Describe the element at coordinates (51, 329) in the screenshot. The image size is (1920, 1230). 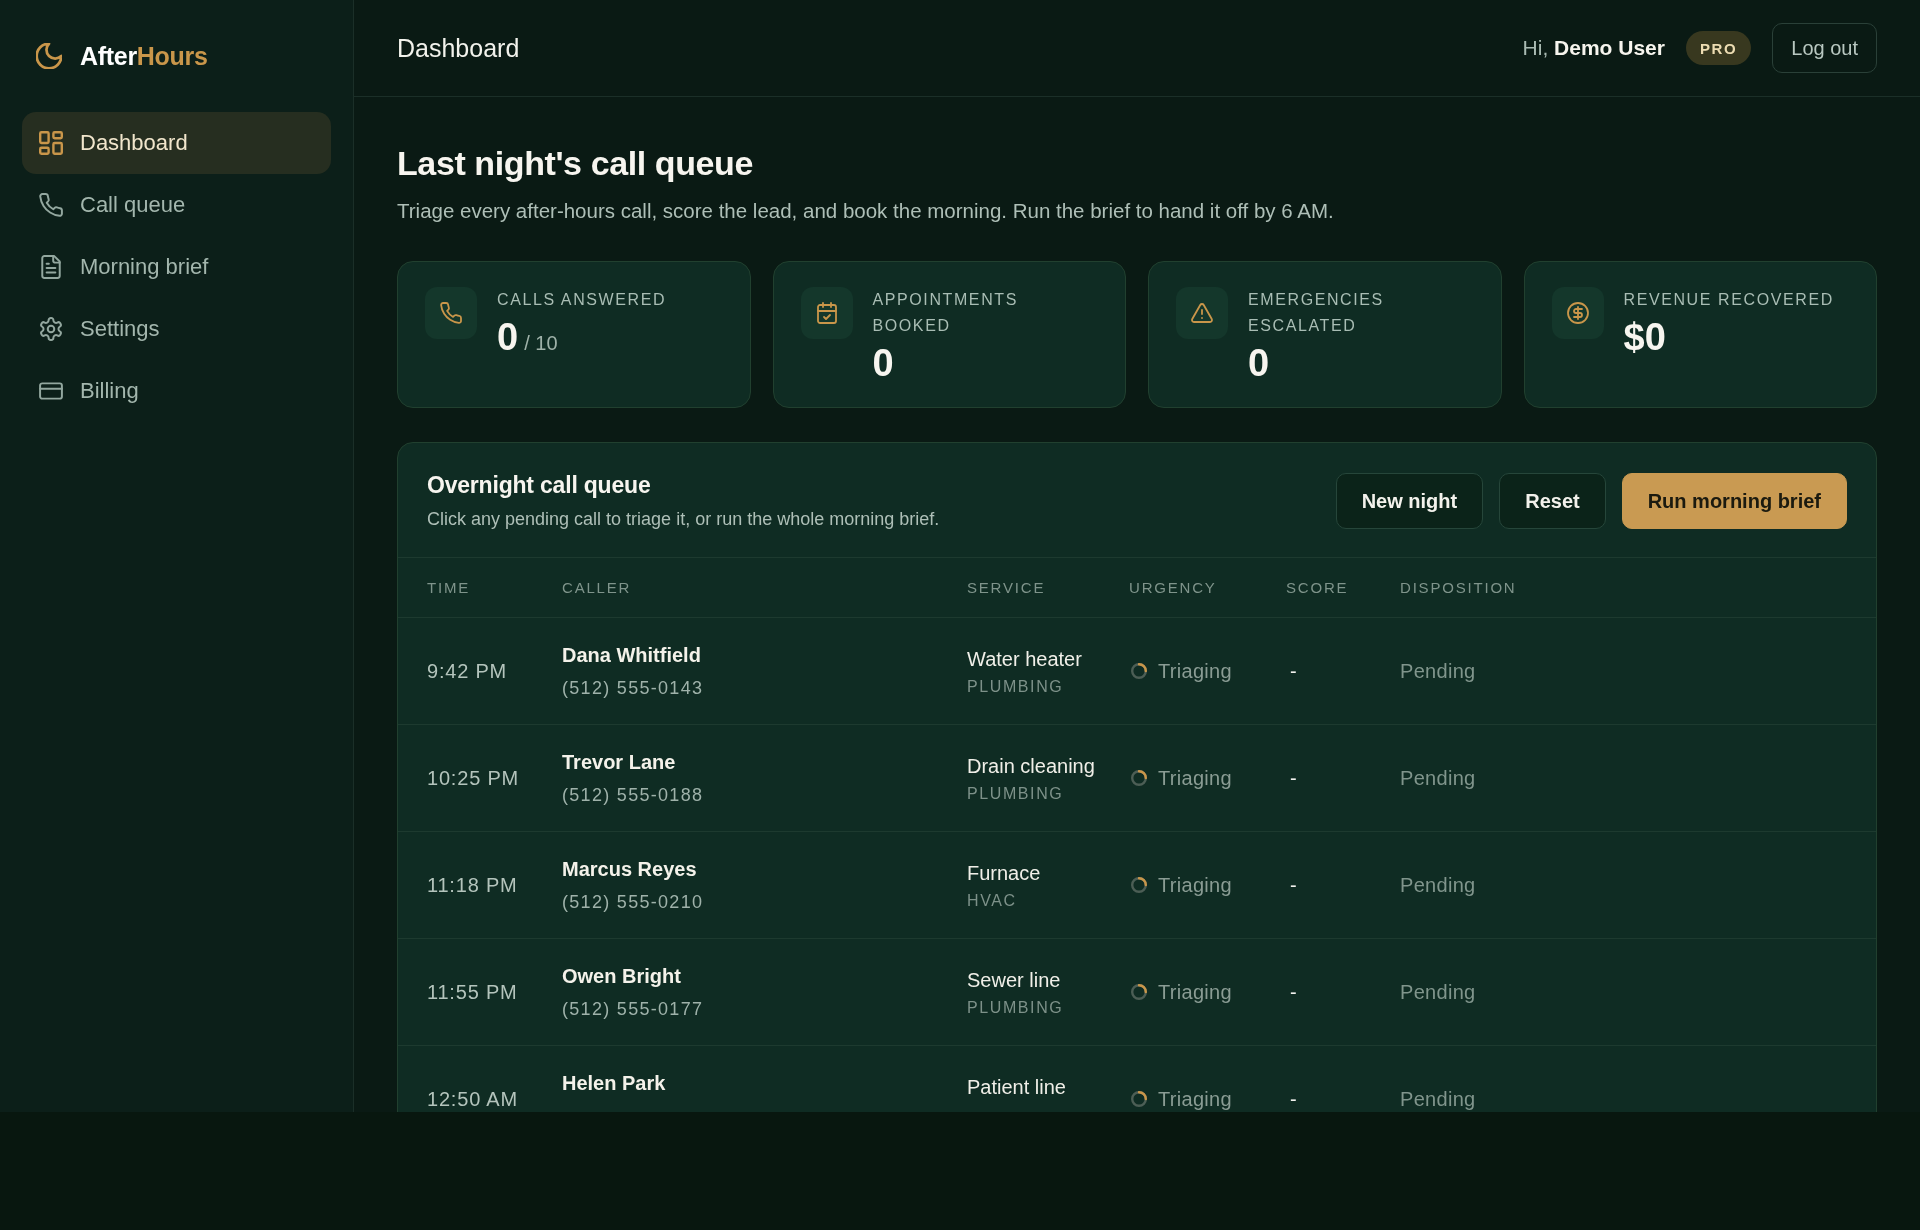
I see `settings-icon` at that location.